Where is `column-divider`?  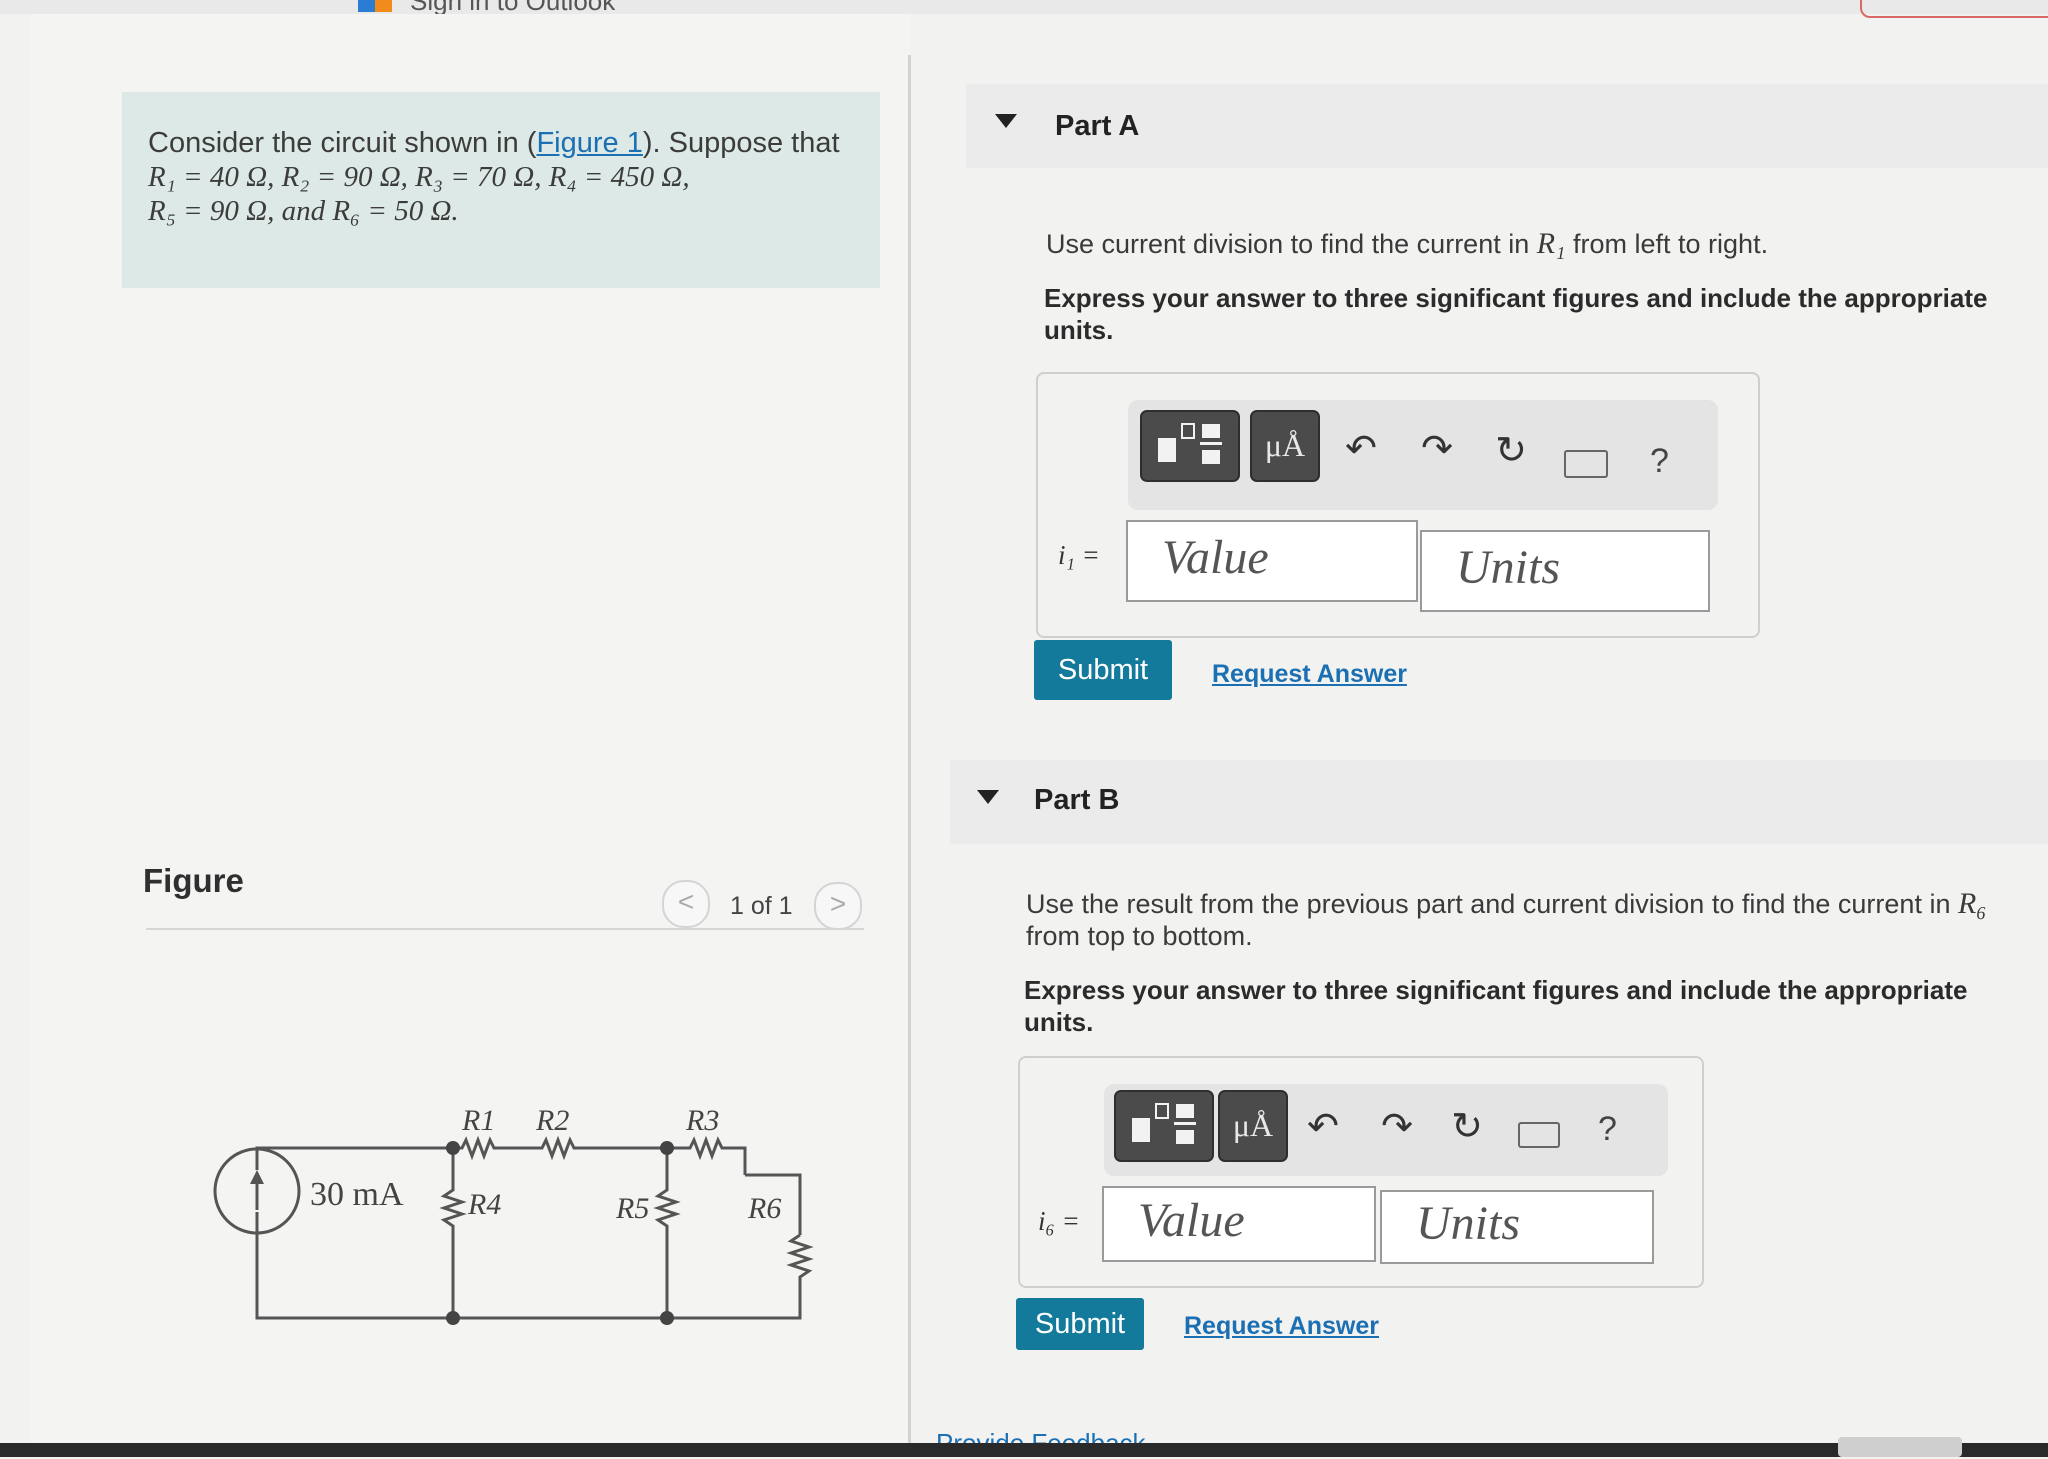 column-divider is located at coordinates (909, 756).